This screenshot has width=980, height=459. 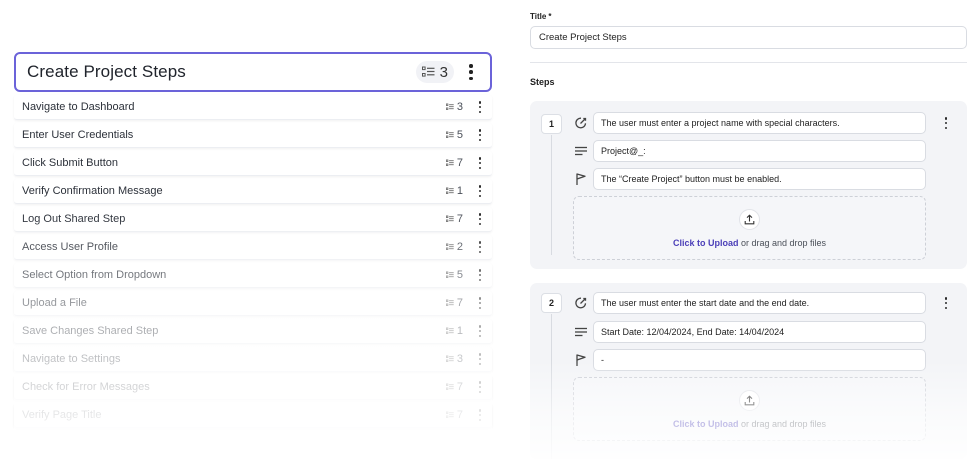 I want to click on list-item-label: Upload a File, so click(x=54, y=303).